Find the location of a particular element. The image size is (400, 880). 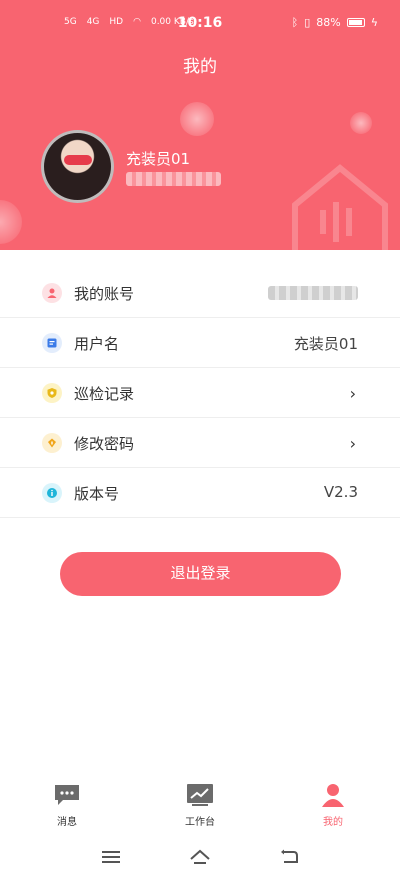

row-label: 用户名 is located at coordinates (97, 344).